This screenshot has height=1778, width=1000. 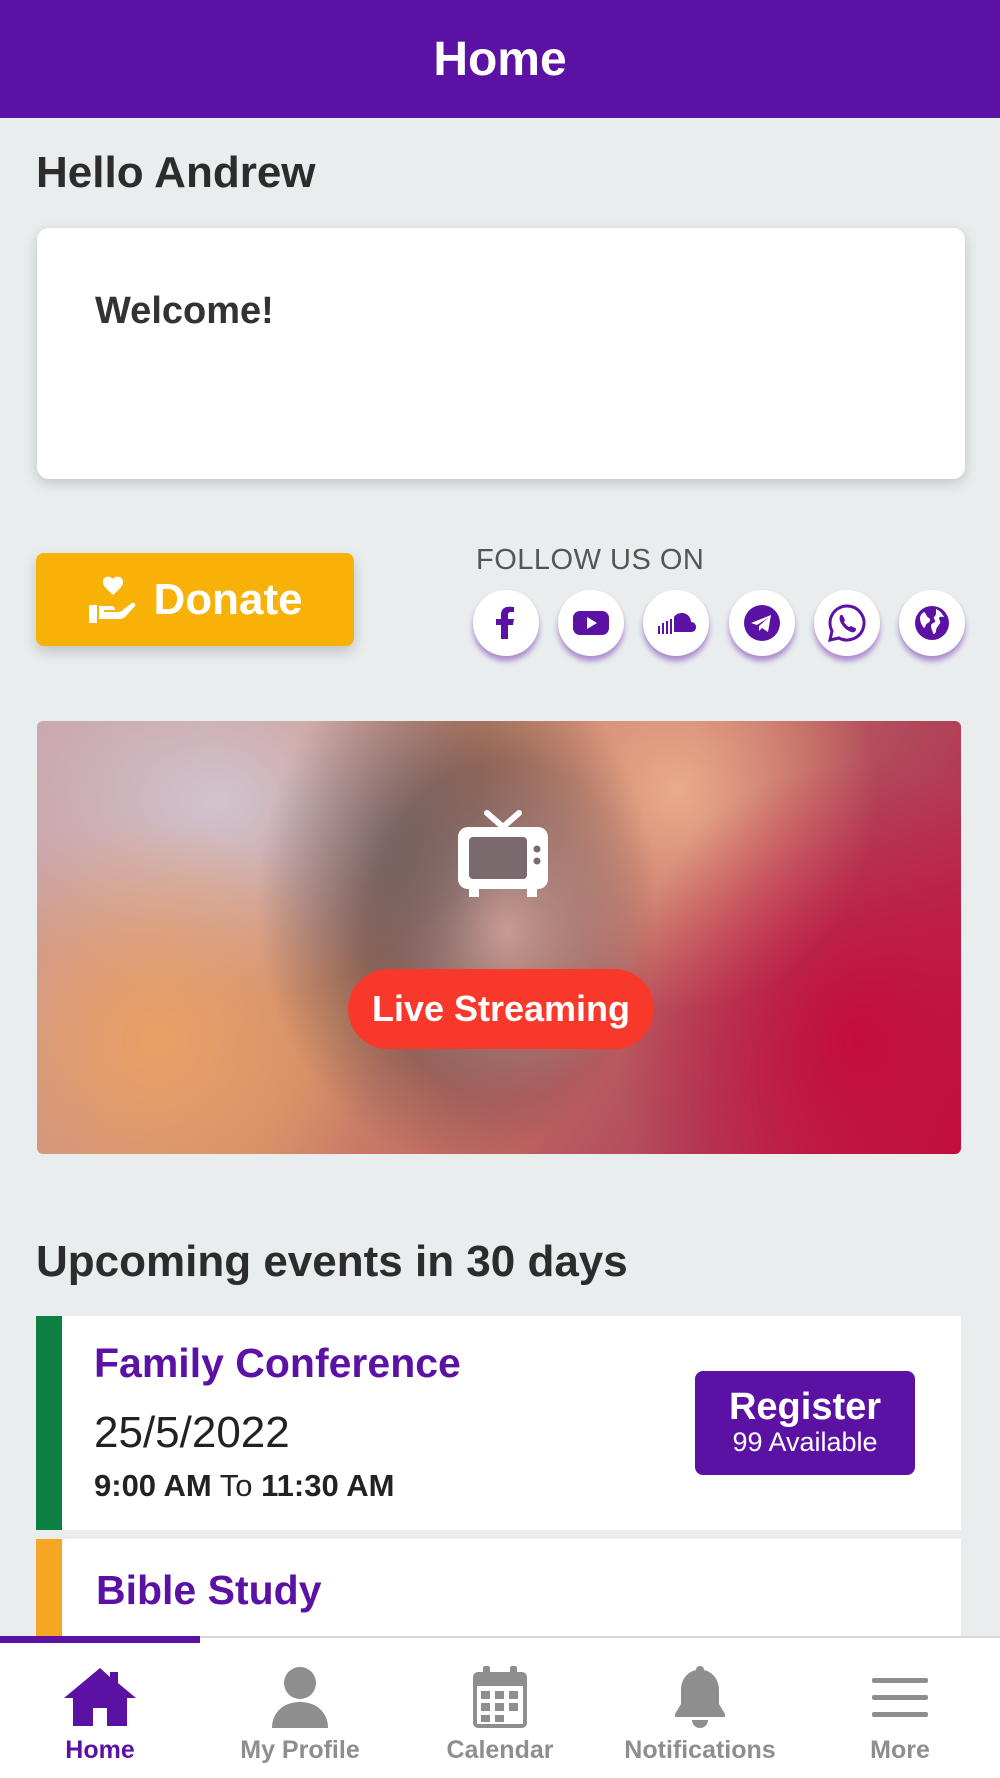 What do you see at coordinates (719, 623) in the screenshot?
I see `social-links` at bounding box center [719, 623].